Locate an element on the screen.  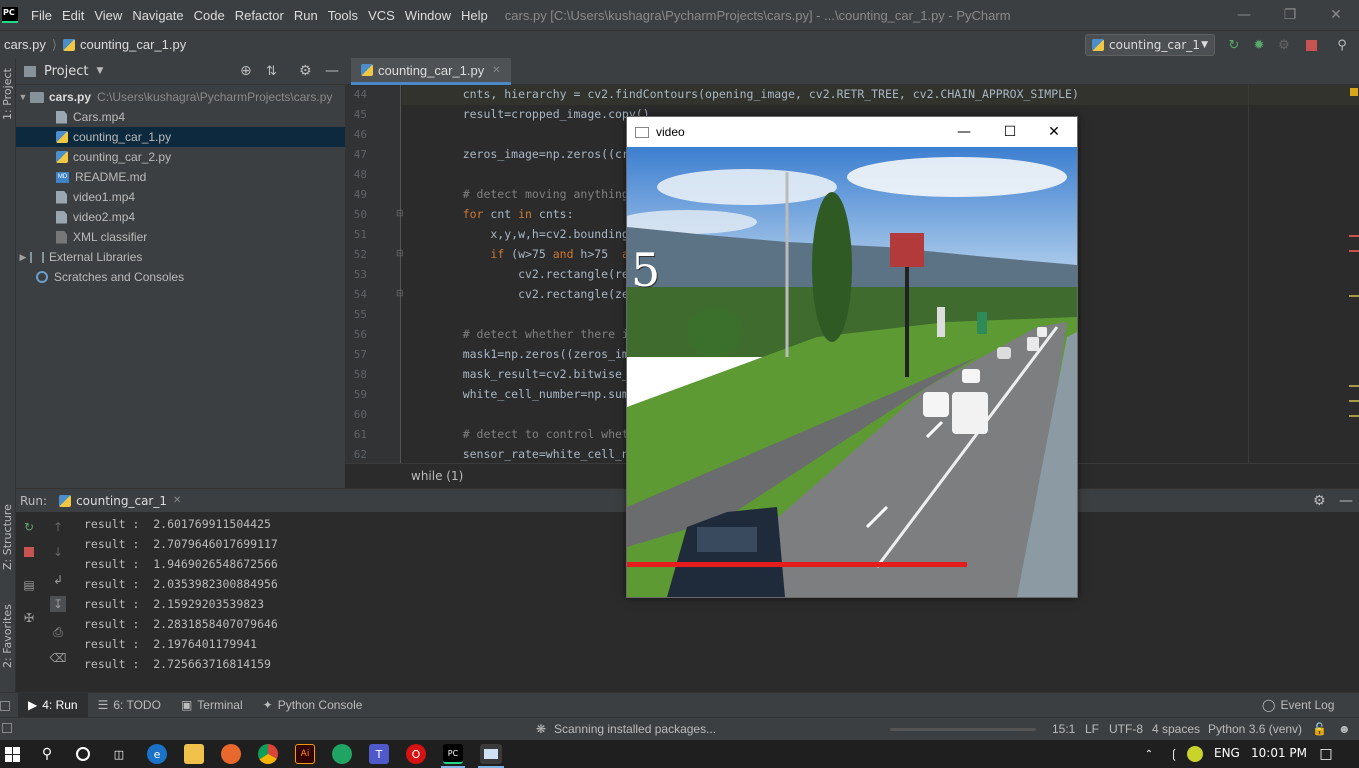
cortana-icon is located at coordinates (83, 754).